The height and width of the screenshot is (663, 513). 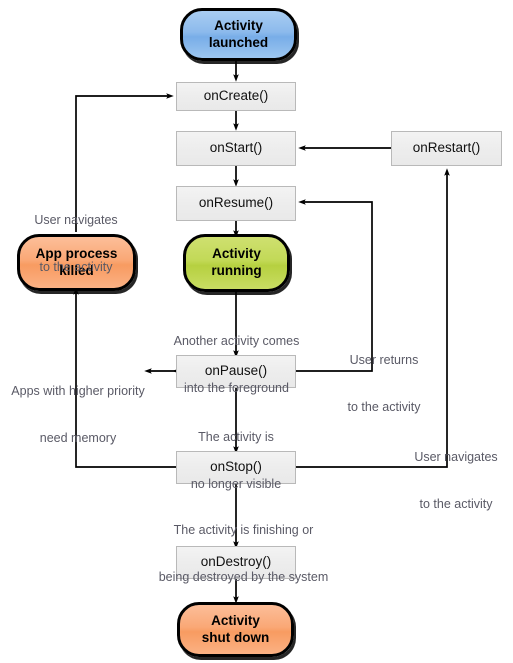 What do you see at coordinates (76, 267) in the screenshot?
I see `user-navigates-left-line2: to the activity` at bounding box center [76, 267].